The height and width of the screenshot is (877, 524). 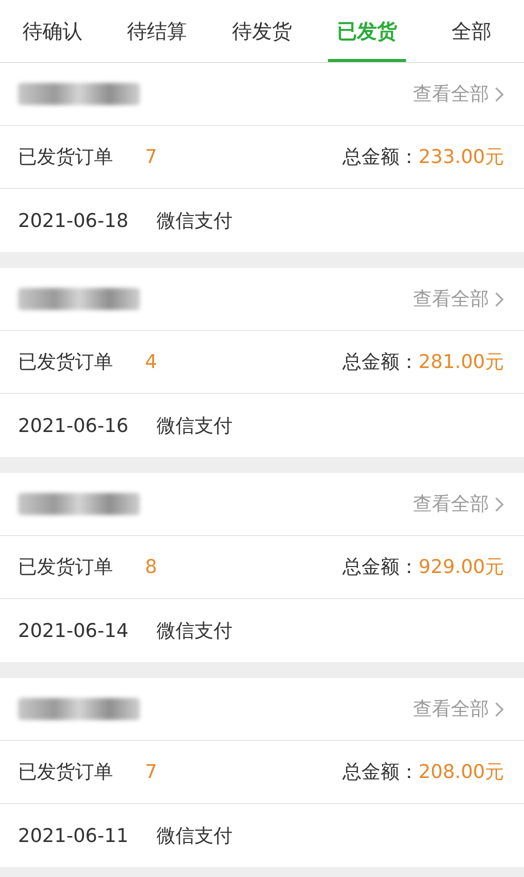 I want to click on total-amount: 208.00元, so click(x=461, y=772).